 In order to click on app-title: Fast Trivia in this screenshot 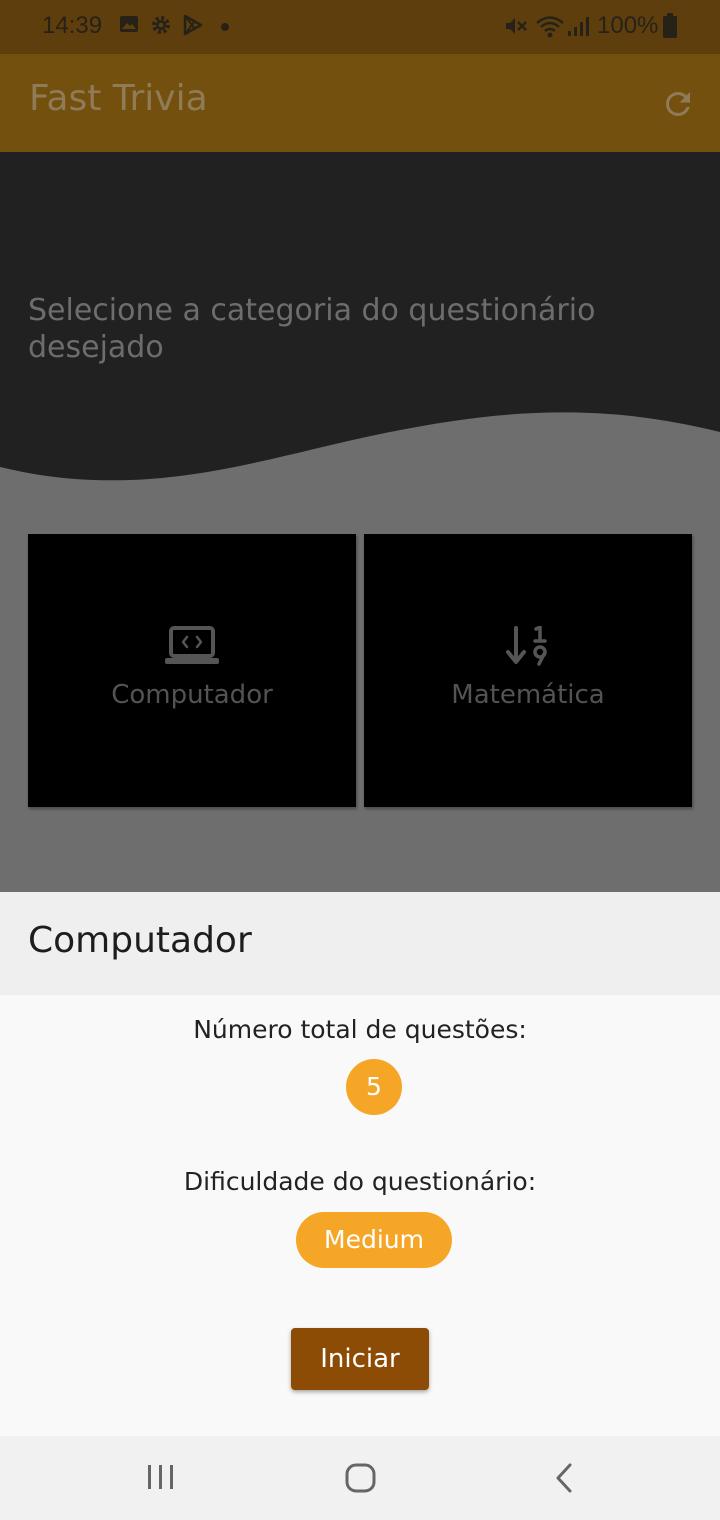, I will do `click(118, 98)`.